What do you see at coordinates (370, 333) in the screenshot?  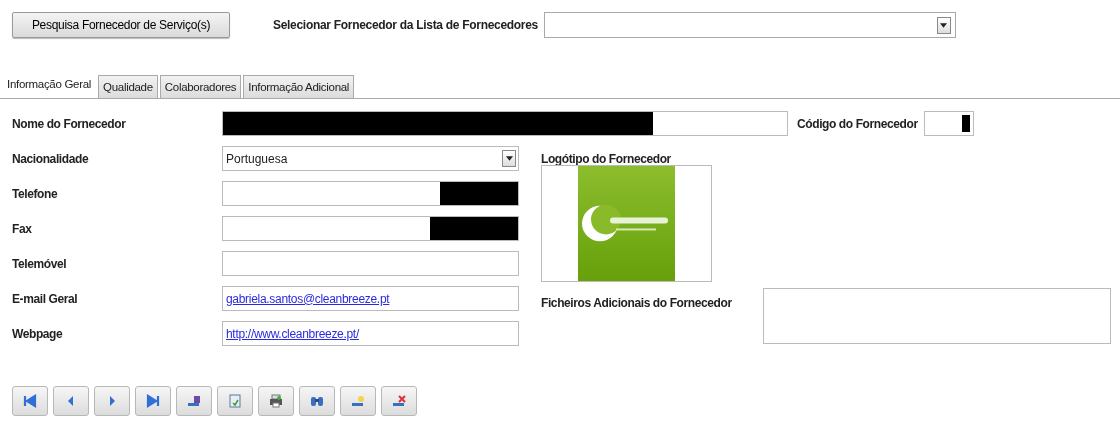 I see `input-field: http://www.cleanbreeze.pt/` at bounding box center [370, 333].